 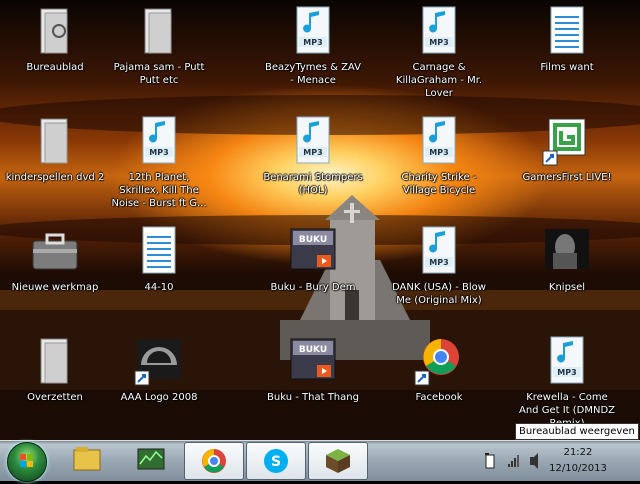 I want to click on volume-icon, so click(x=534, y=461).